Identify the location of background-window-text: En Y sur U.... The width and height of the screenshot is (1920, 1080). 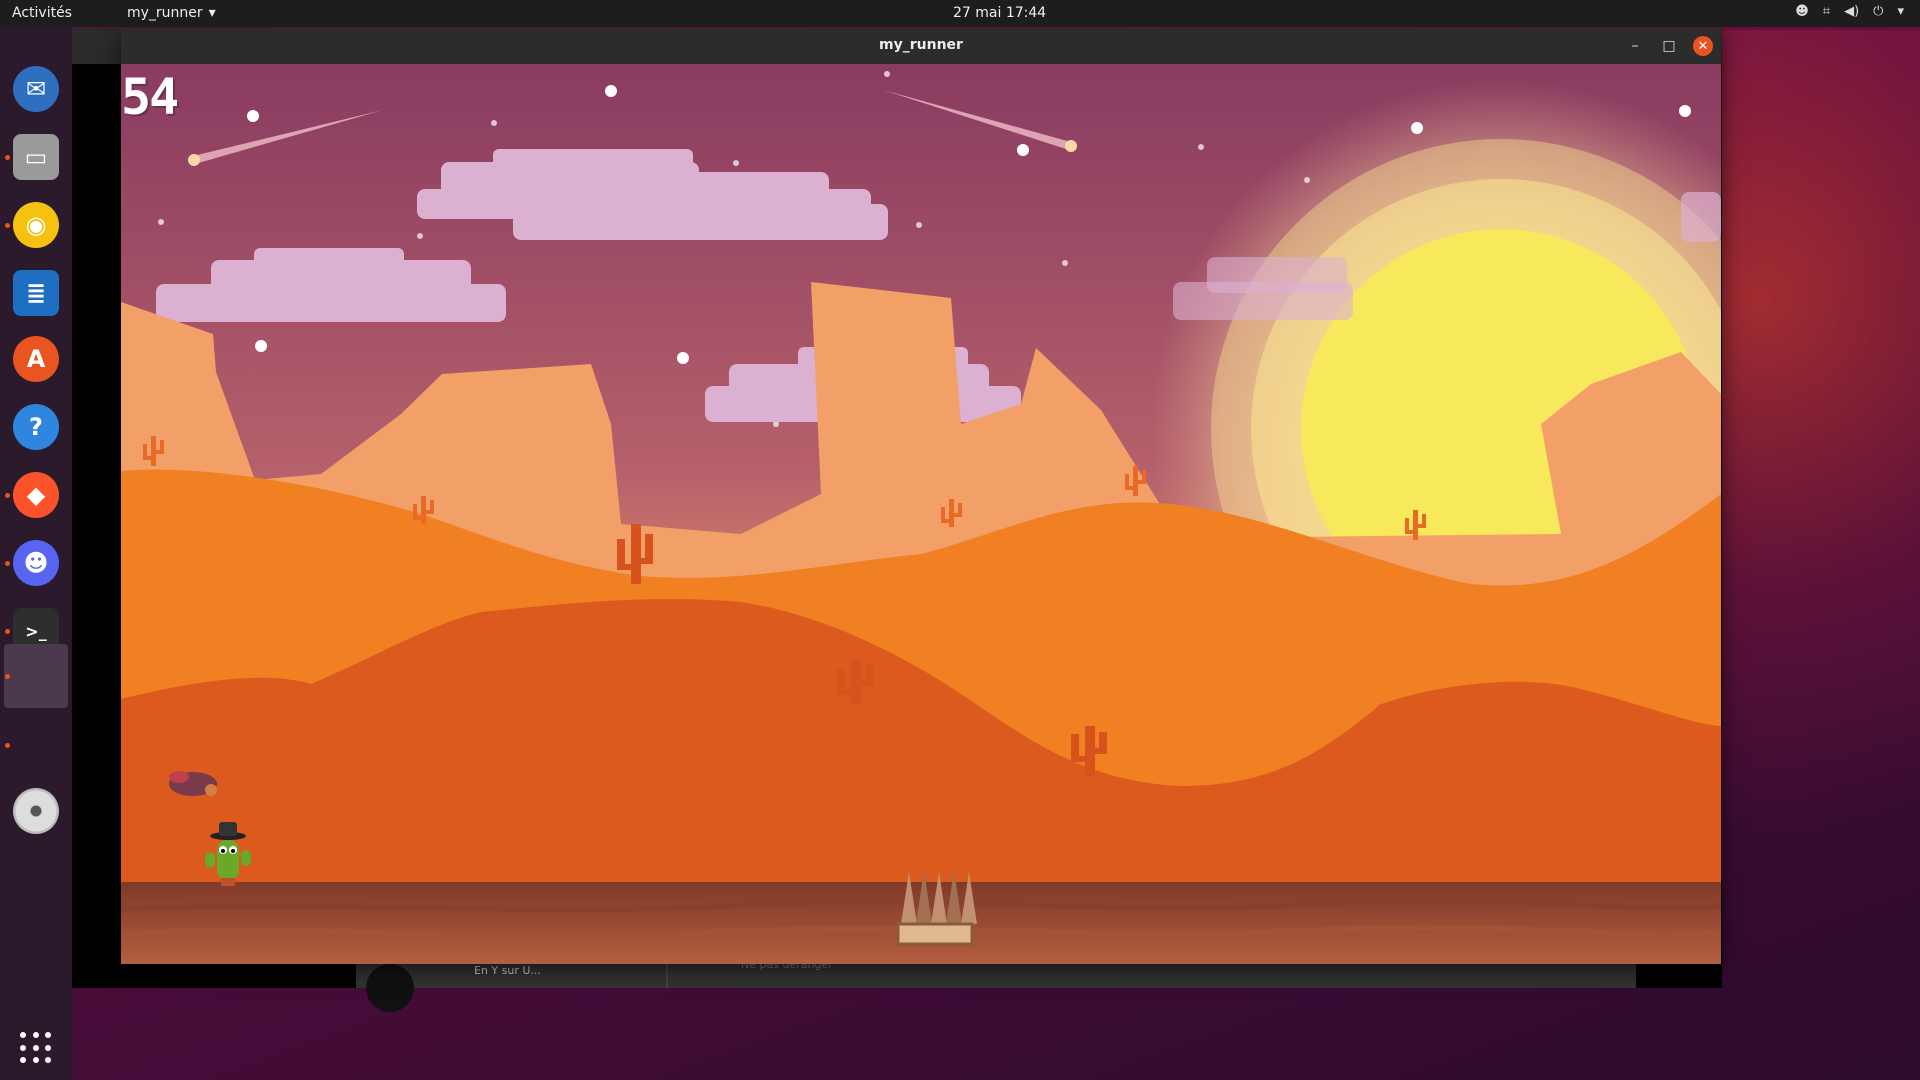
(507, 970).